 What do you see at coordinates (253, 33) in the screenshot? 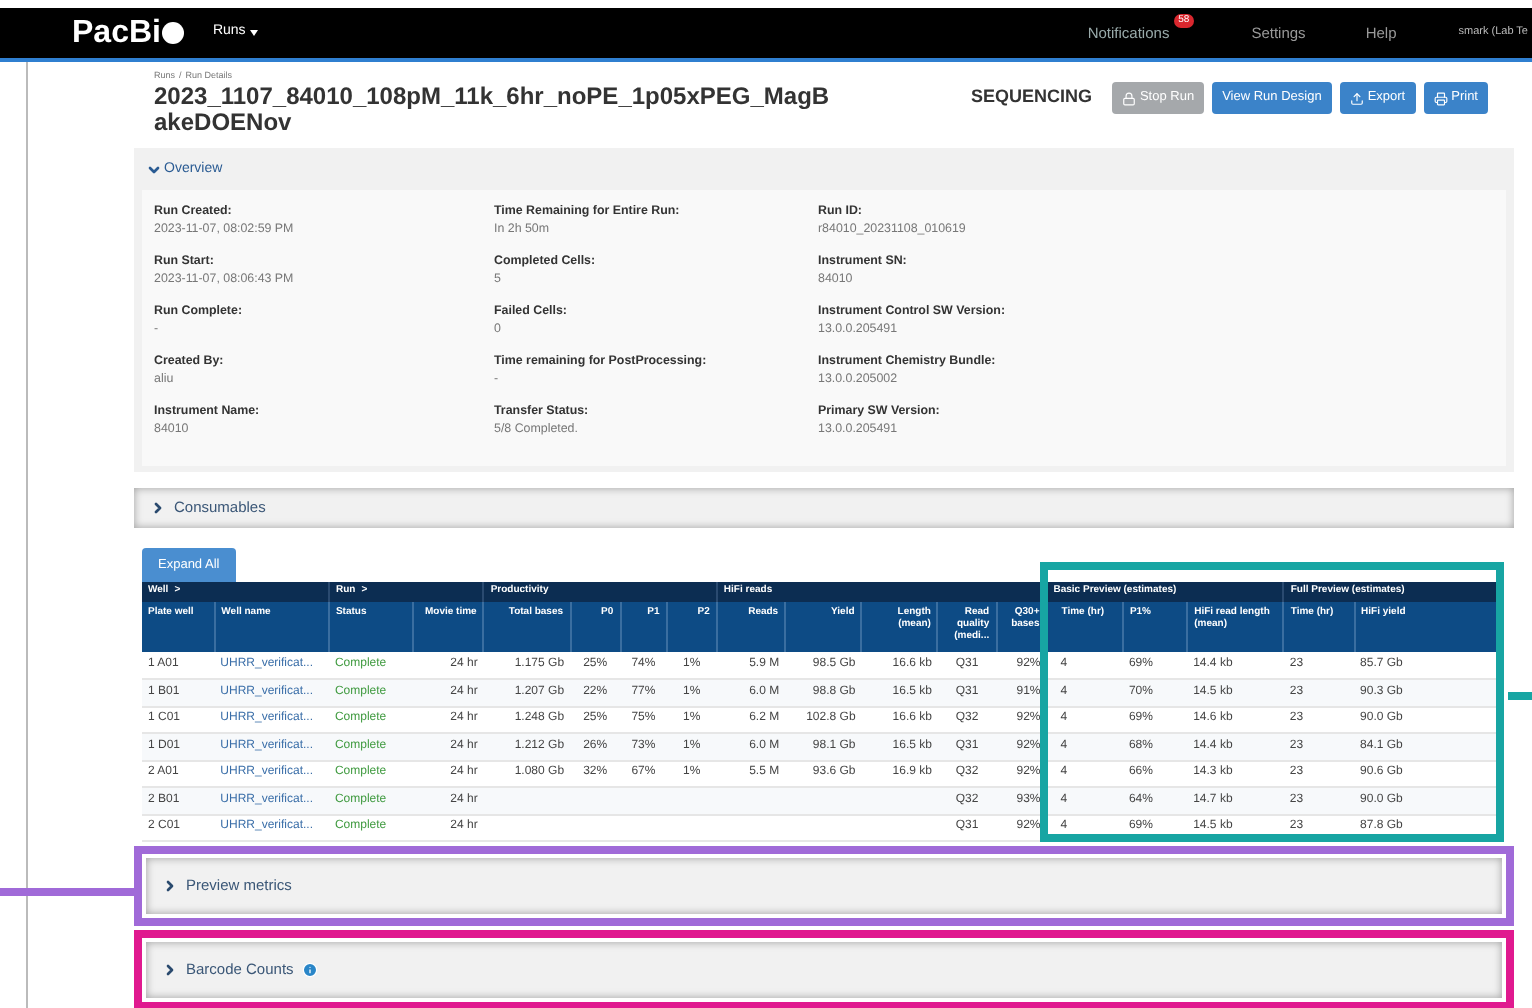
I see `caret-icon` at bounding box center [253, 33].